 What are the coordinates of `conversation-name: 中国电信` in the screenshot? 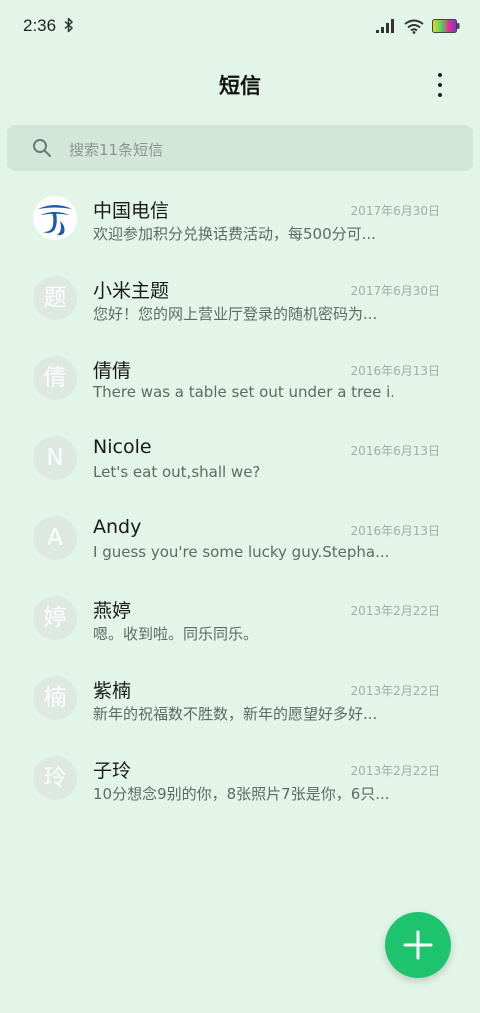 It's located at (131, 211).